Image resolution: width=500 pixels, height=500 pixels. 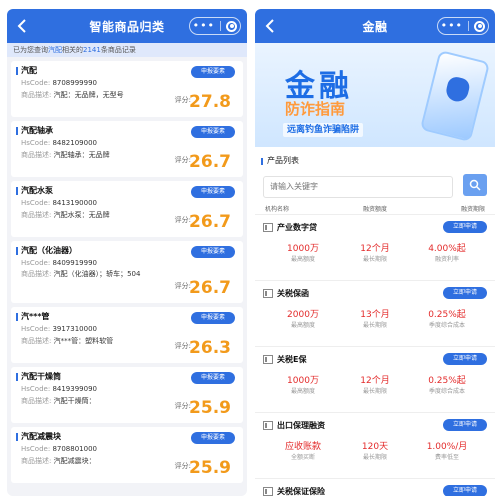 What do you see at coordinates (74, 389) in the screenshot?
I see `hscode-value: 8419399090` at bounding box center [74, 389].